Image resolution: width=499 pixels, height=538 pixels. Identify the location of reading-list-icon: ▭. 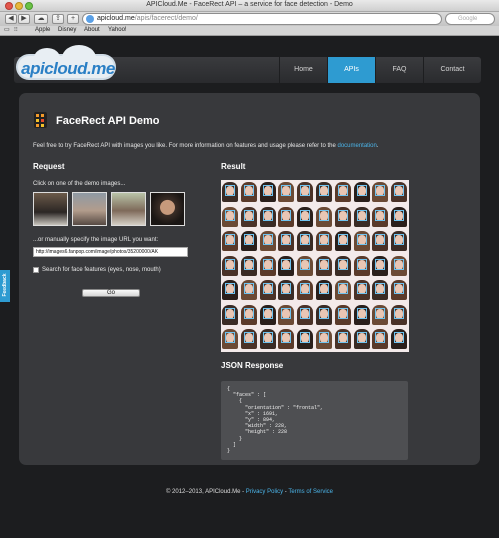
(7, 30).